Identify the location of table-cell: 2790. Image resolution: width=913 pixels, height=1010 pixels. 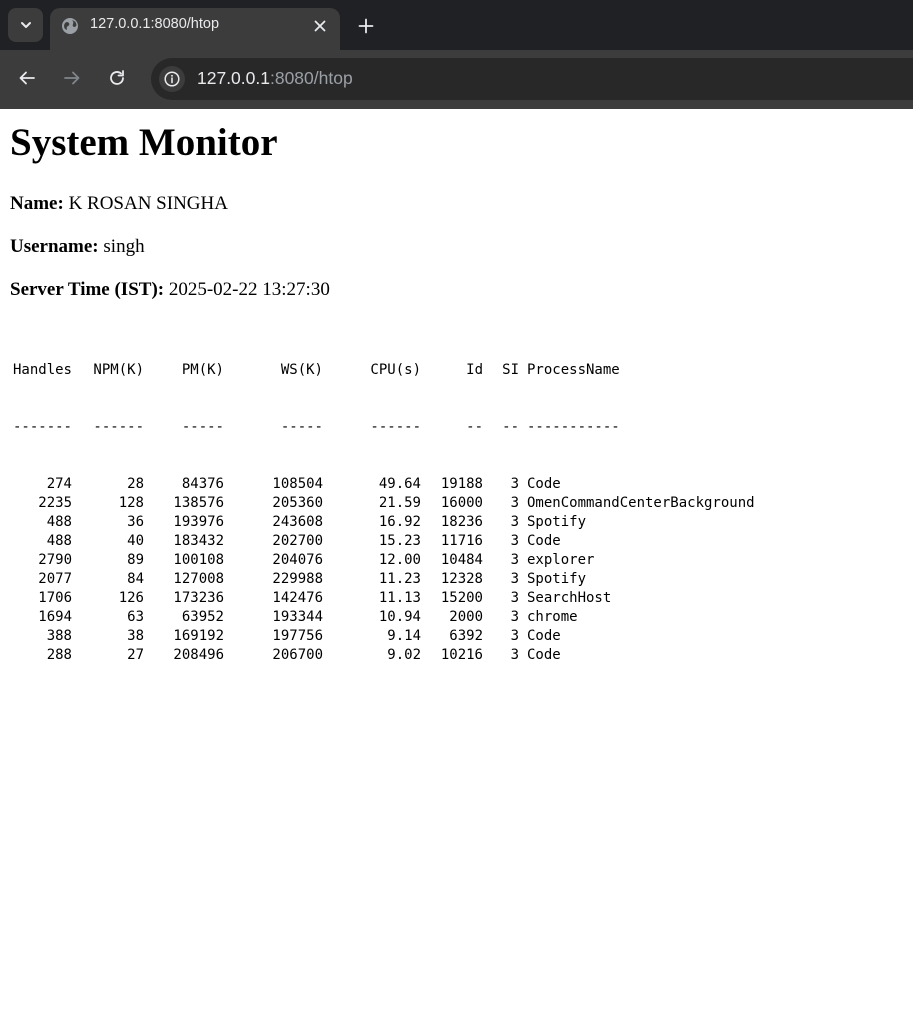
(55, 560).